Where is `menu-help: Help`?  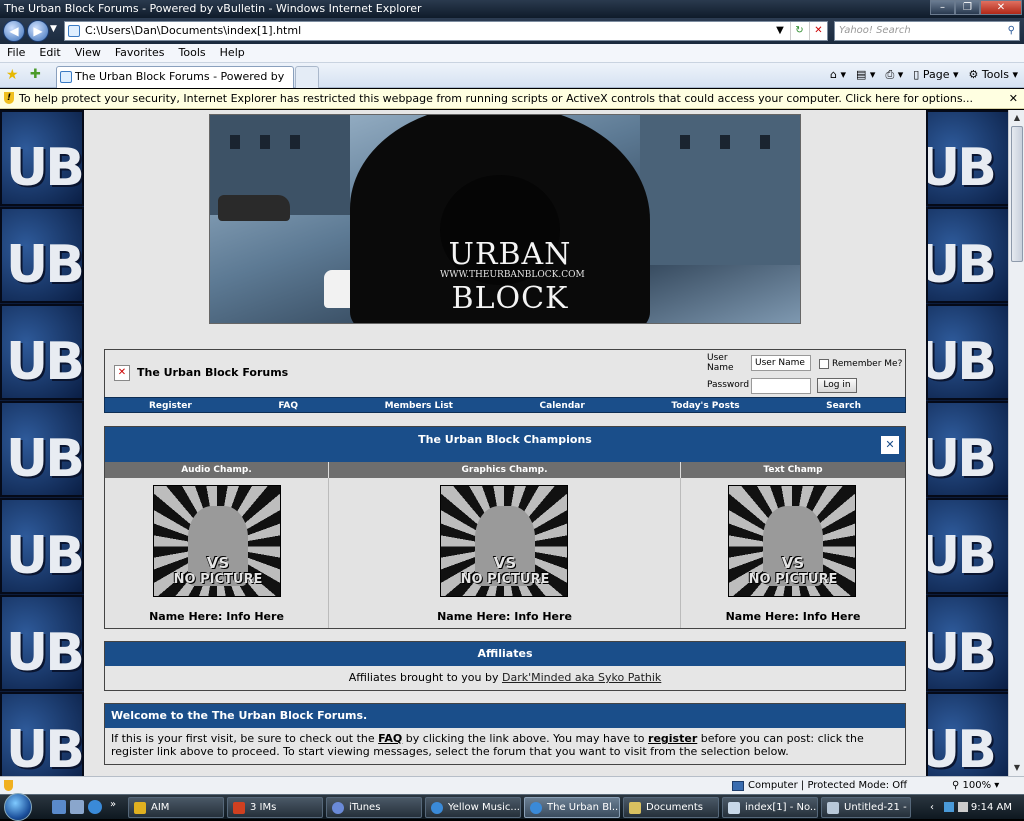
menu-help: Help is located at coordinates (232, 53).